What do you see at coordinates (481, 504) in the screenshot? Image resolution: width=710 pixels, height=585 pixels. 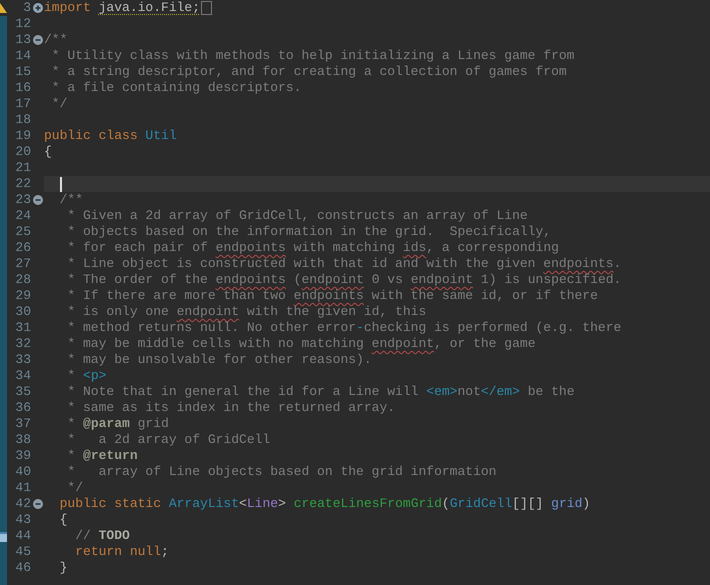 I see `type-name: GridCell` at bounding box center [481, 504].